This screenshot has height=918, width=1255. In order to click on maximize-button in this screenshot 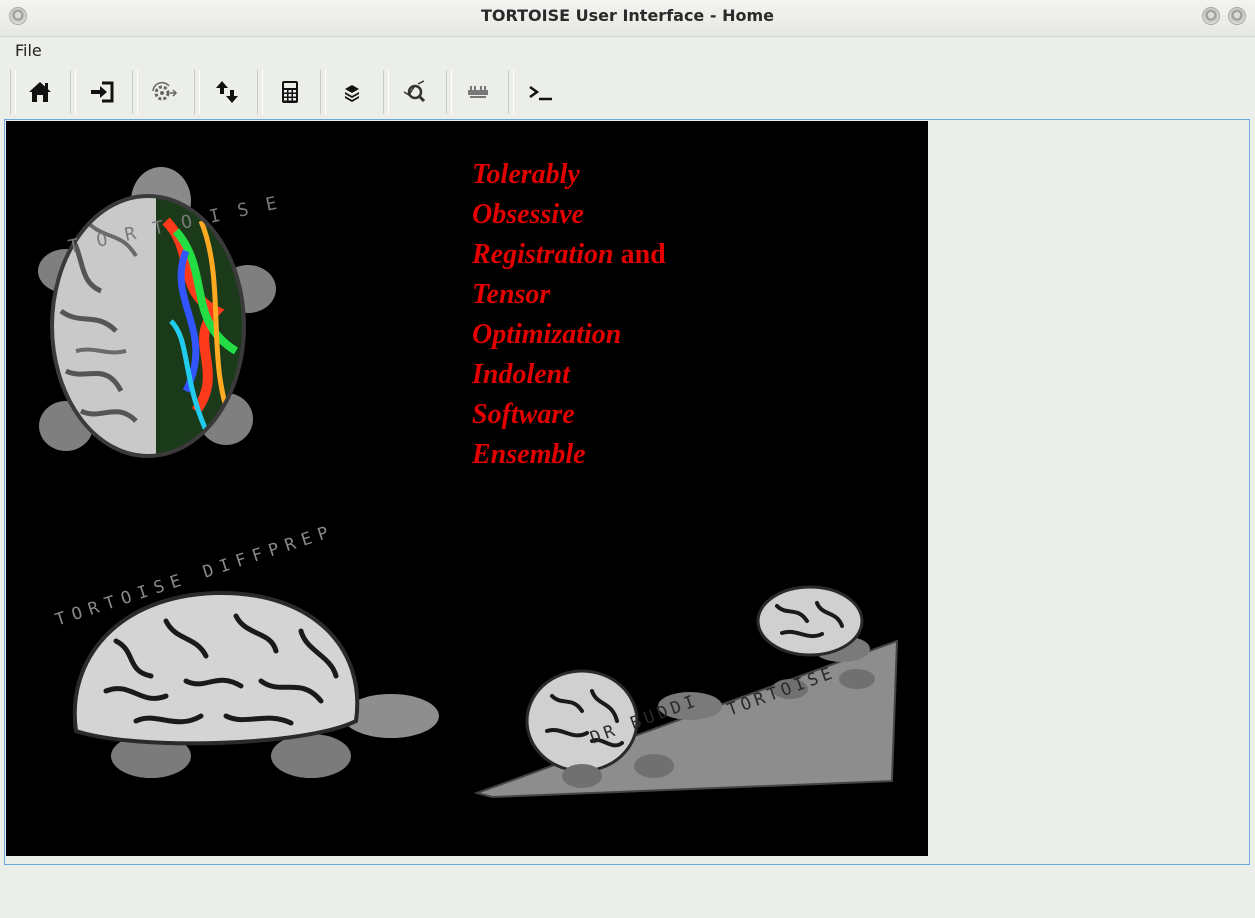, I will do `click(1237, 16)`.